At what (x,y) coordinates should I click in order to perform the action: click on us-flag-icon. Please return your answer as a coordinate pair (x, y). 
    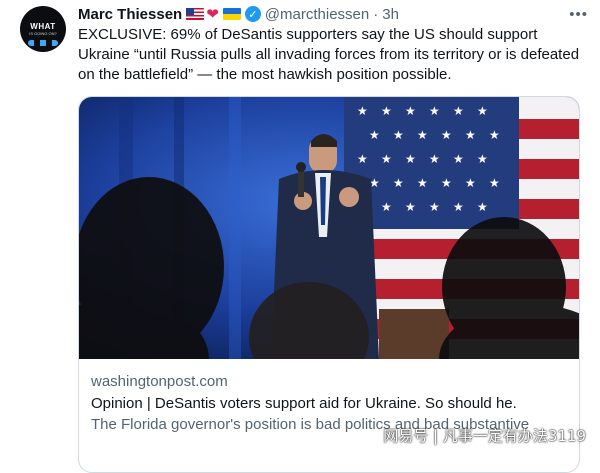
    Looking at the image, I should click on (195, 14).